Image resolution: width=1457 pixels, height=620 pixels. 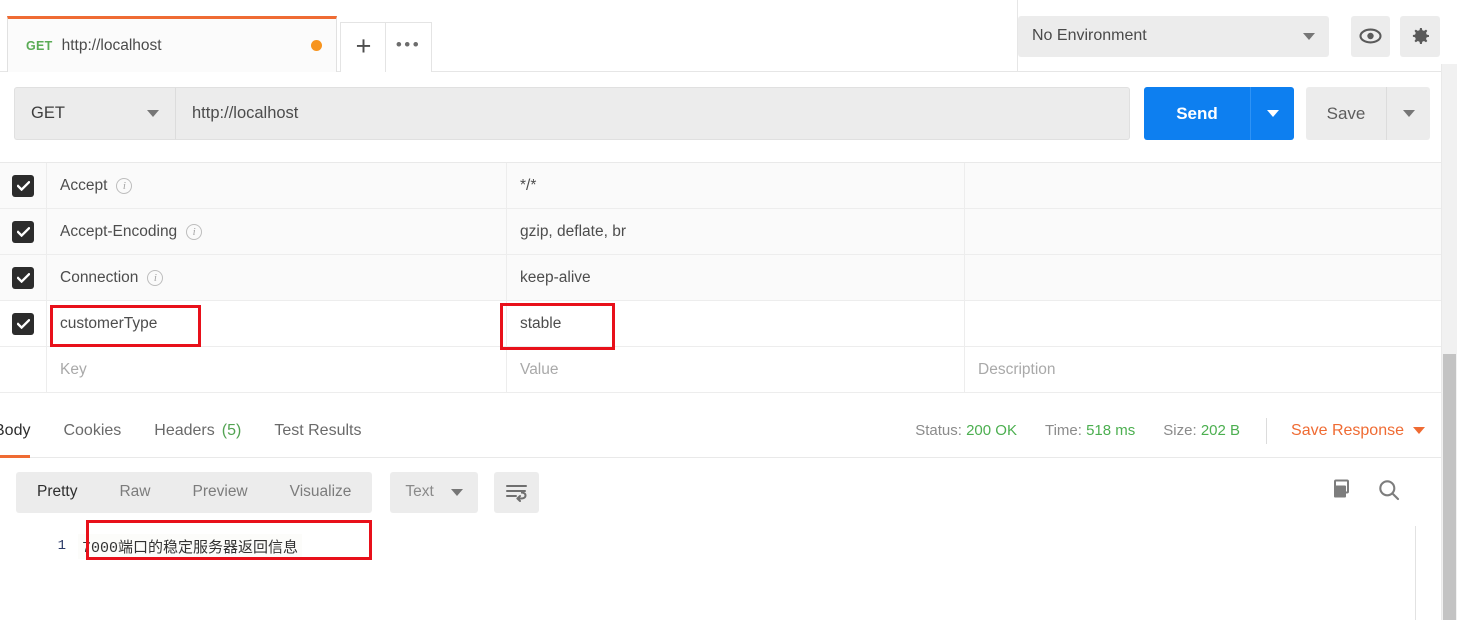 I want to click on word-wrap-button, so click(x=516, y=492).